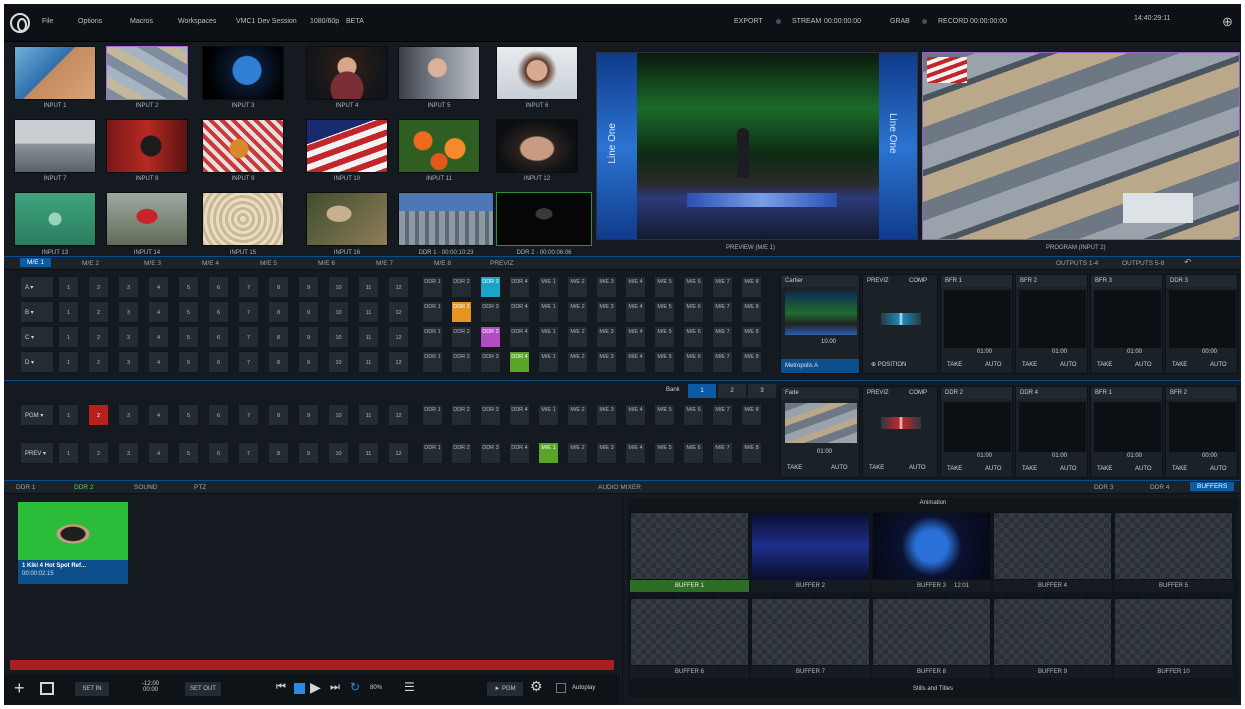  Describe the element at coordinates (1077, 263) in the screenshot. I see `outputs-1-4-button: OUTPUTS 1-4` at that location.